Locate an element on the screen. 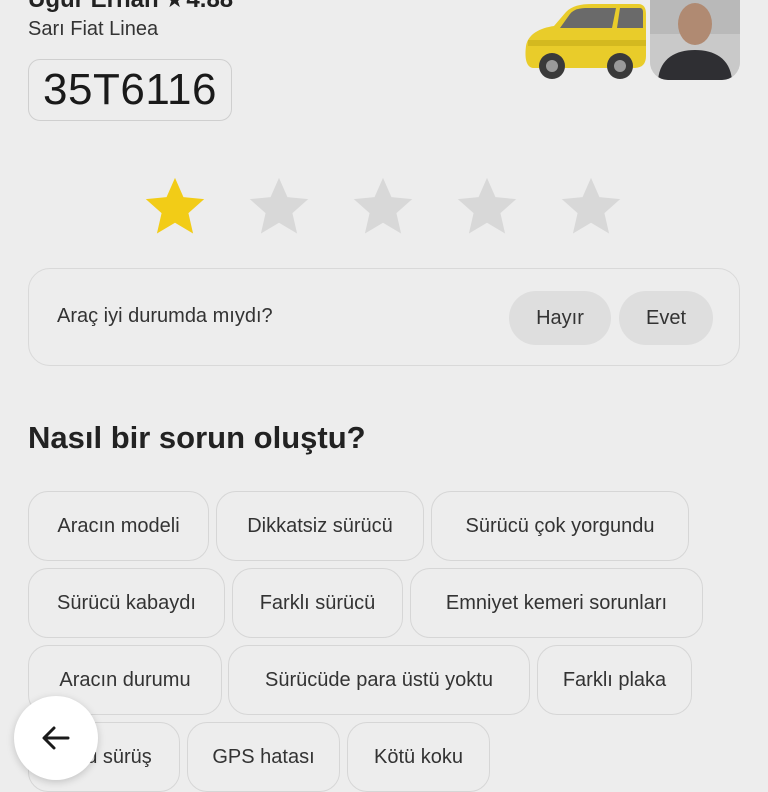  problem-chip: GPS hatası is located at coordinates (263, 757).